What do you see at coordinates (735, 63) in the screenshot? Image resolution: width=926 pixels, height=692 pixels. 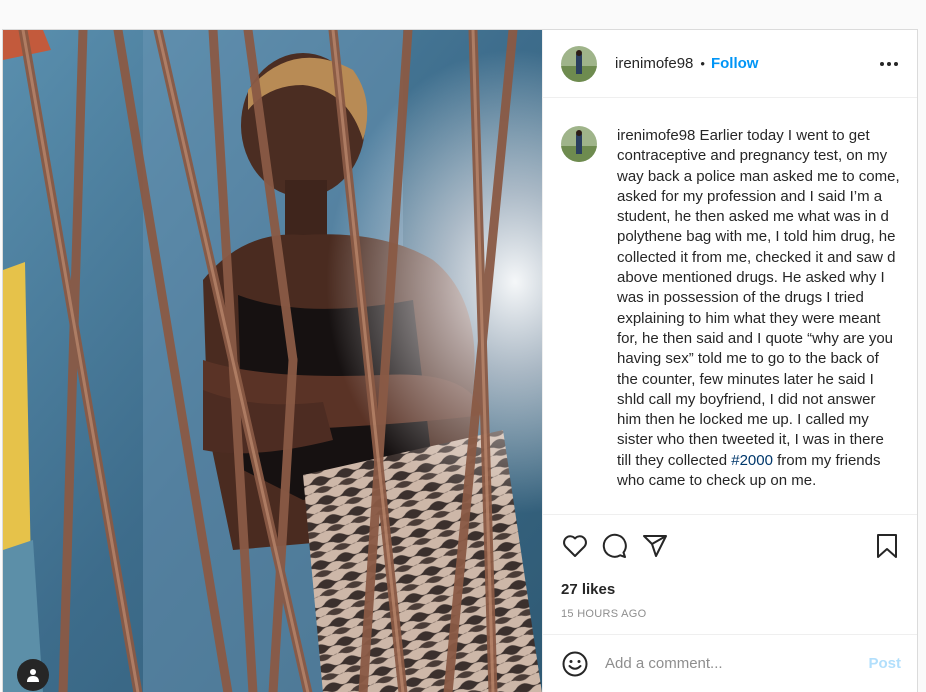 I see `follow-button: Follow` at bounding box center [735, 63].